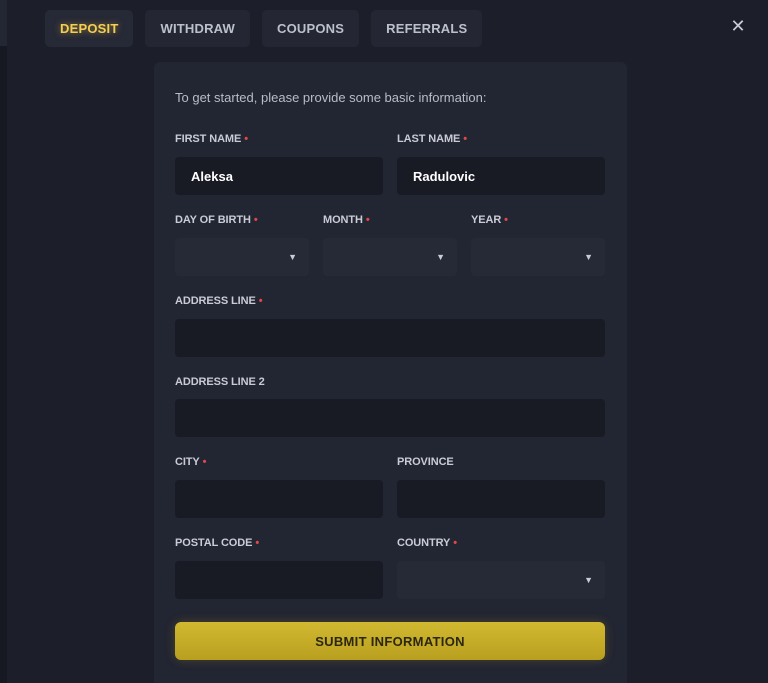 Image resolution: width=768 pixels, height=683 pixels. I want to click on first-name-label-text: FIRST NAME, so click(208, 139).